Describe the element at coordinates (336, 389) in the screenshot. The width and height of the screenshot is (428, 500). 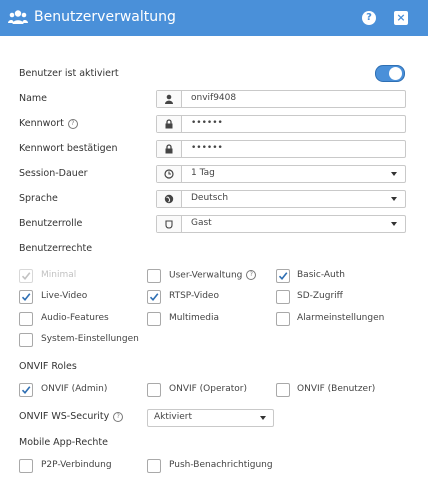
I see `checkbox-label: ONVIF (Benutzer)` at that location.